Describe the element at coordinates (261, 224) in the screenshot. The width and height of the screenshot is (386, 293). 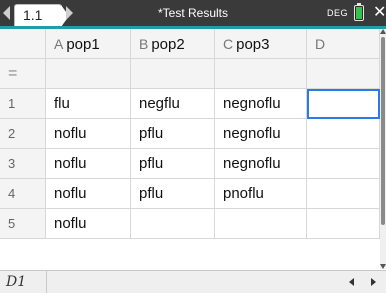
I see `cell-c5` at that location.